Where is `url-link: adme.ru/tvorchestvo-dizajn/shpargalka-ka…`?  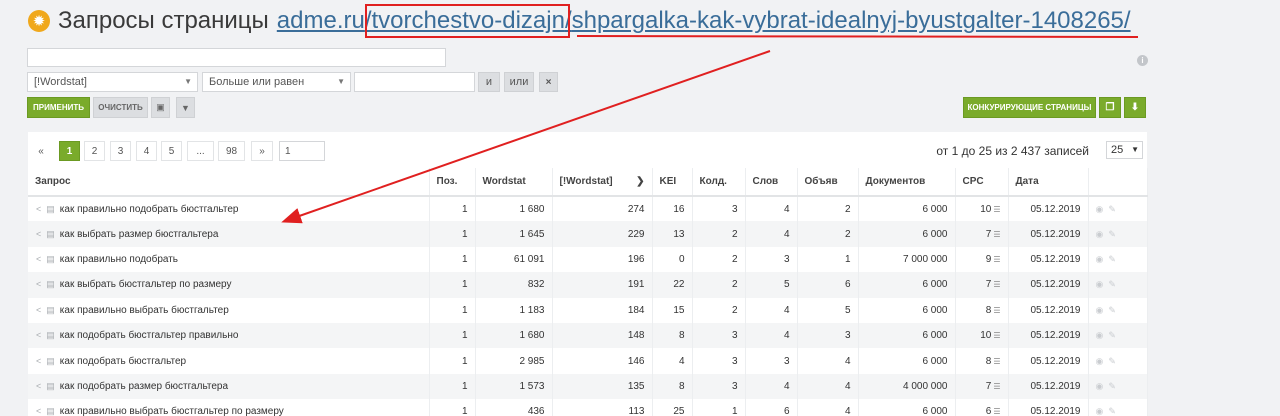 url-link: adme.ru/tvorchestvo-dizajn/shpargalka-ka… is located at coordinates (704, 21).